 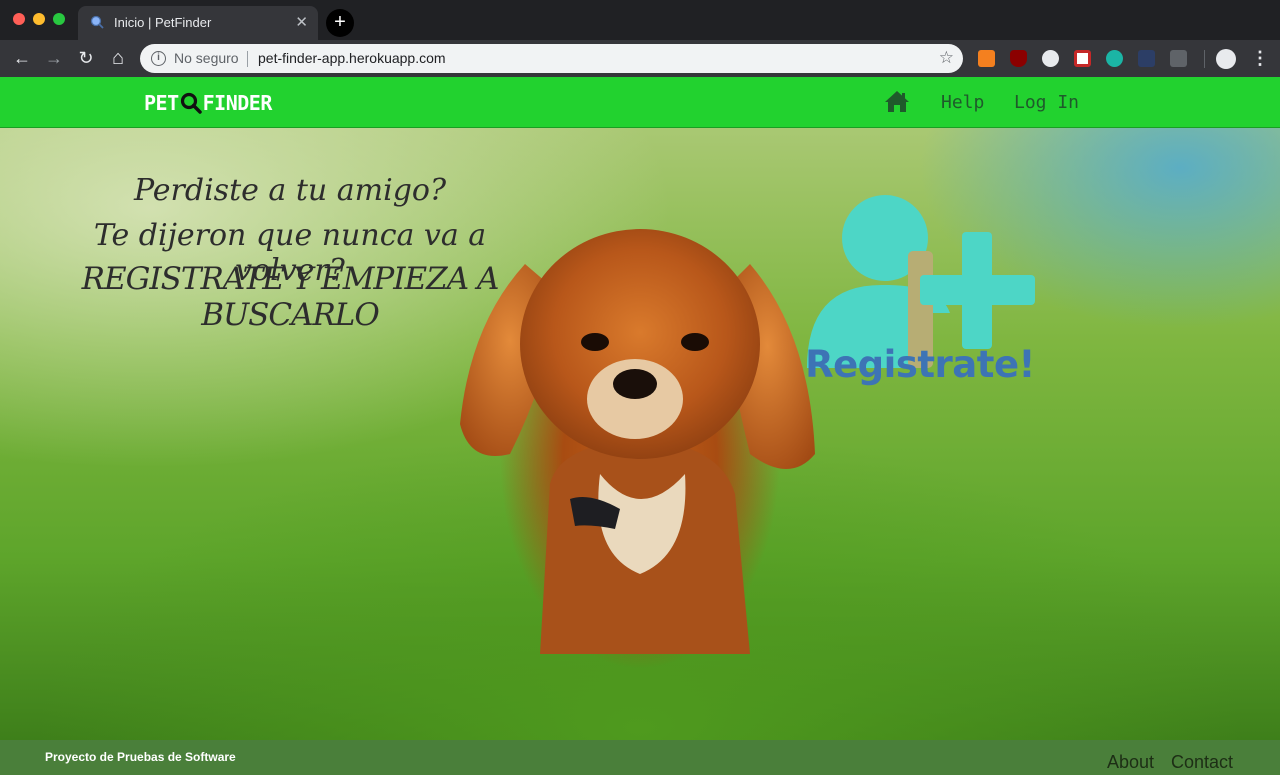 I want to click on tab-close-icon: ✕, so click(x=301, y=22).